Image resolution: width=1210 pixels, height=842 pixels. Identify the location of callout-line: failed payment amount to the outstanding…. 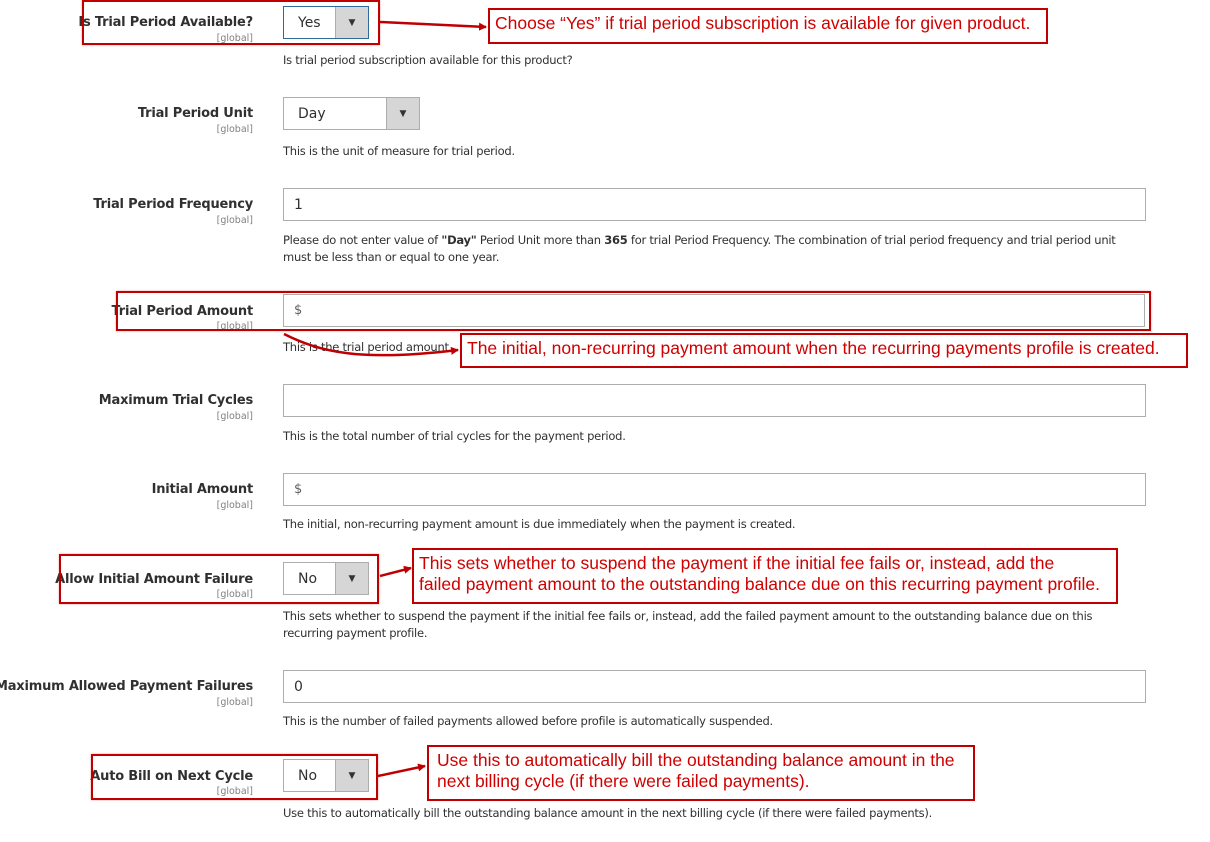
(759, 584).